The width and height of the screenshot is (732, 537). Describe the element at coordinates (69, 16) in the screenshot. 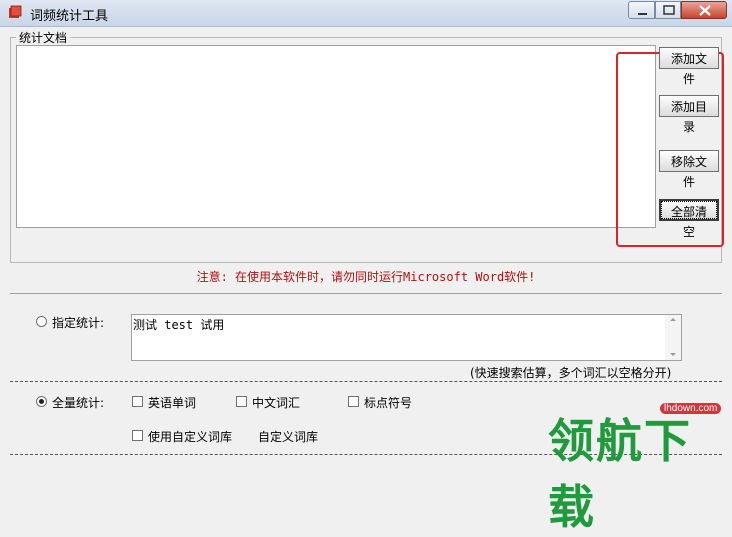

I see `window-title: 词频统计工具` at that location.